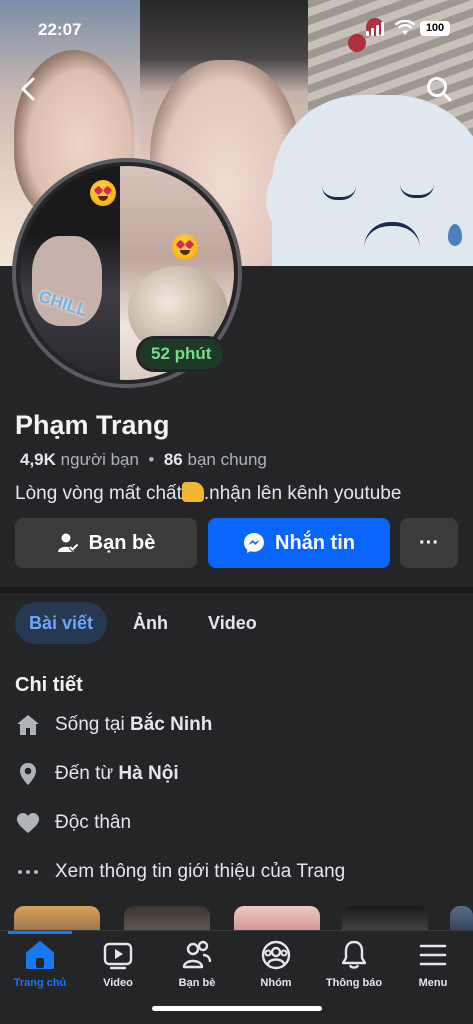  What do you see at coordinates (29, 89) in the screenshot?
I see `back-arrow-icon` at bounding box center [29, 89].